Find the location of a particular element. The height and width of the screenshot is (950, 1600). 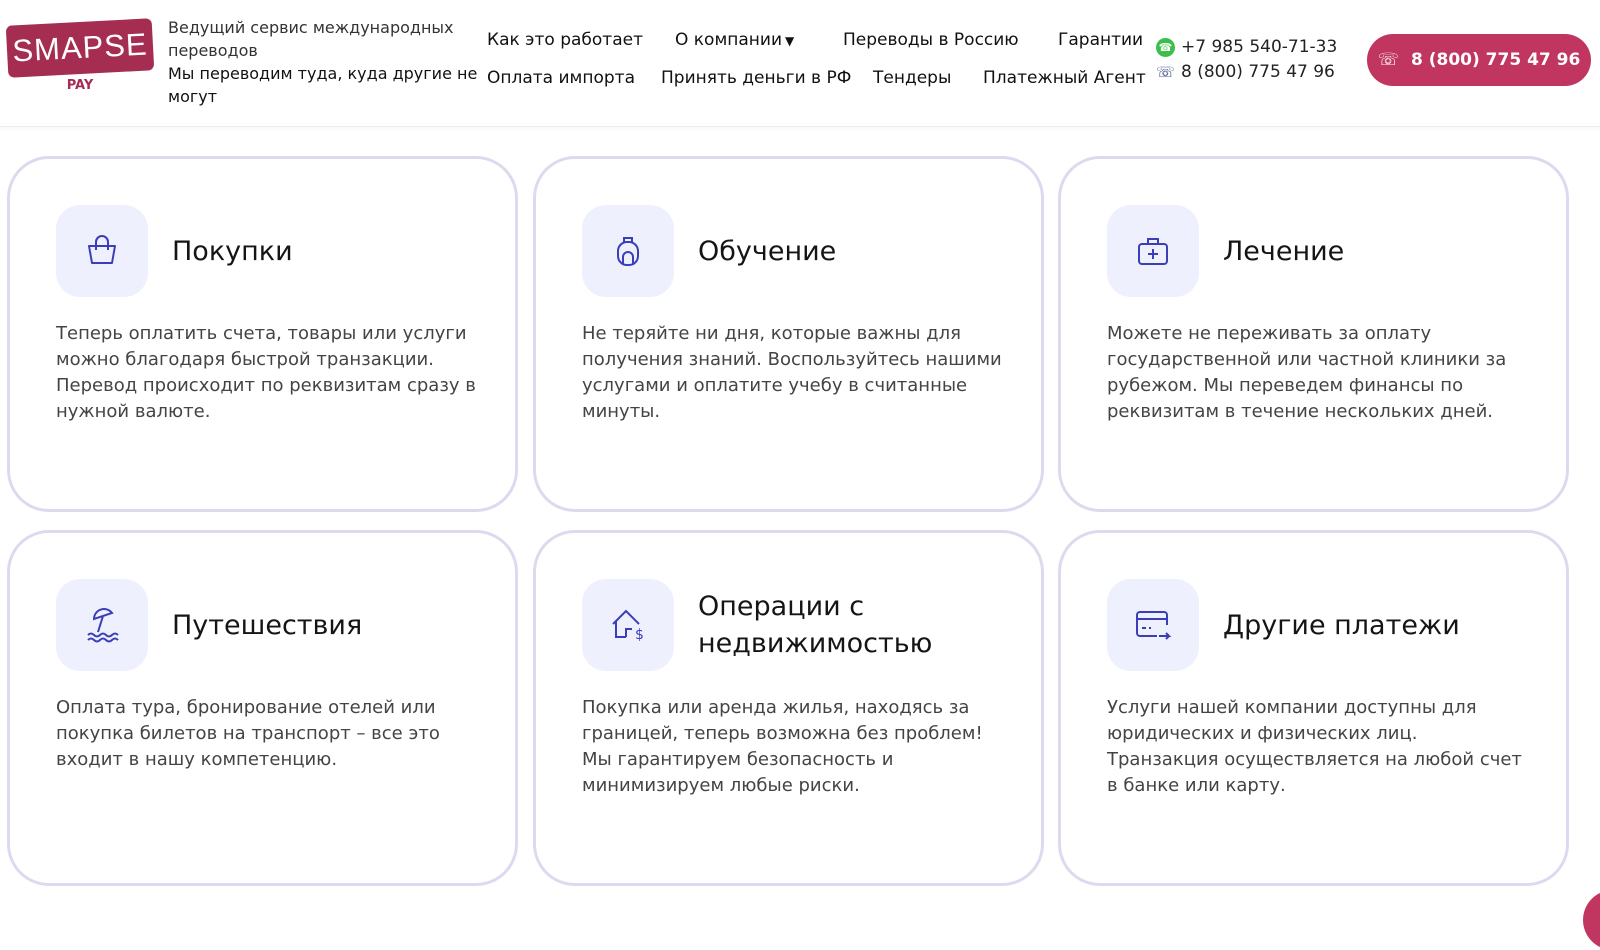

nav-how-it-works: Как это работает is located at coordinates (565, 40).